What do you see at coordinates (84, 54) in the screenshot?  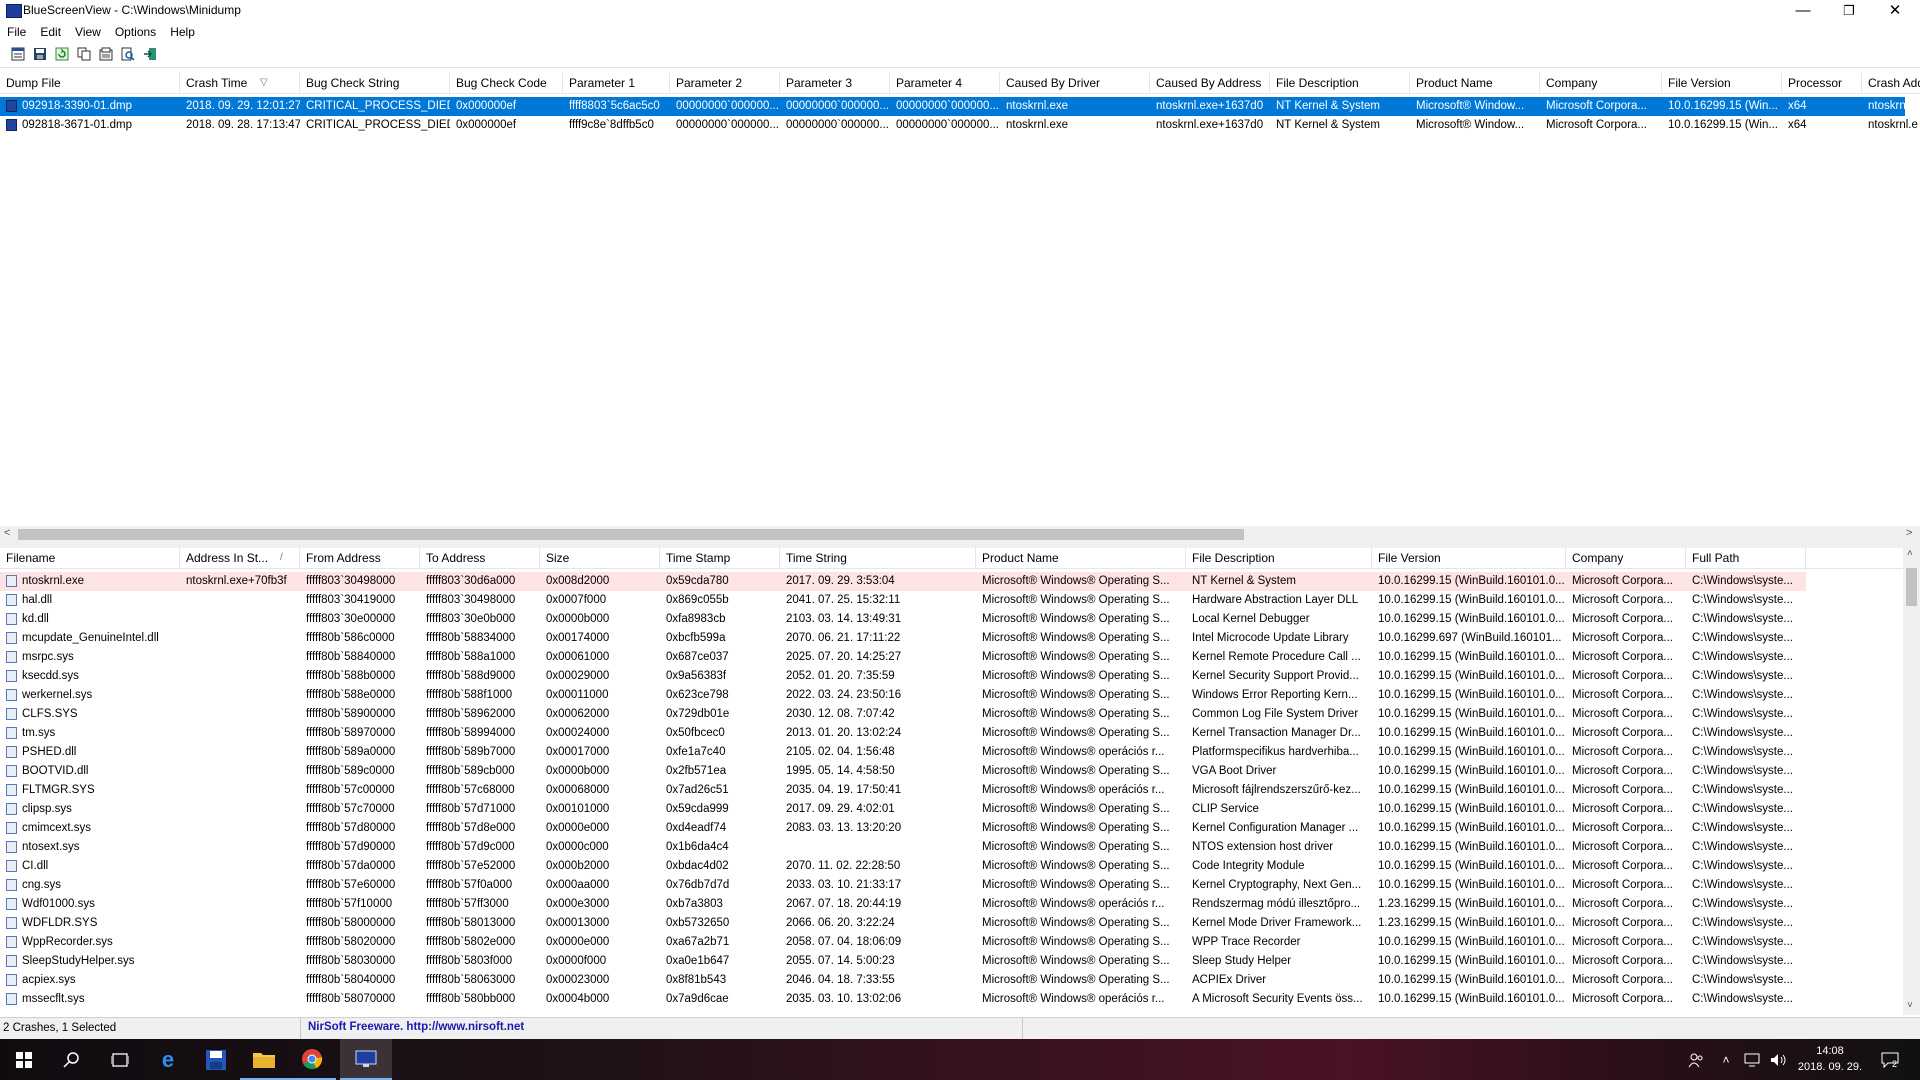 I see `copy-icon` at bounding box center [84, 54].